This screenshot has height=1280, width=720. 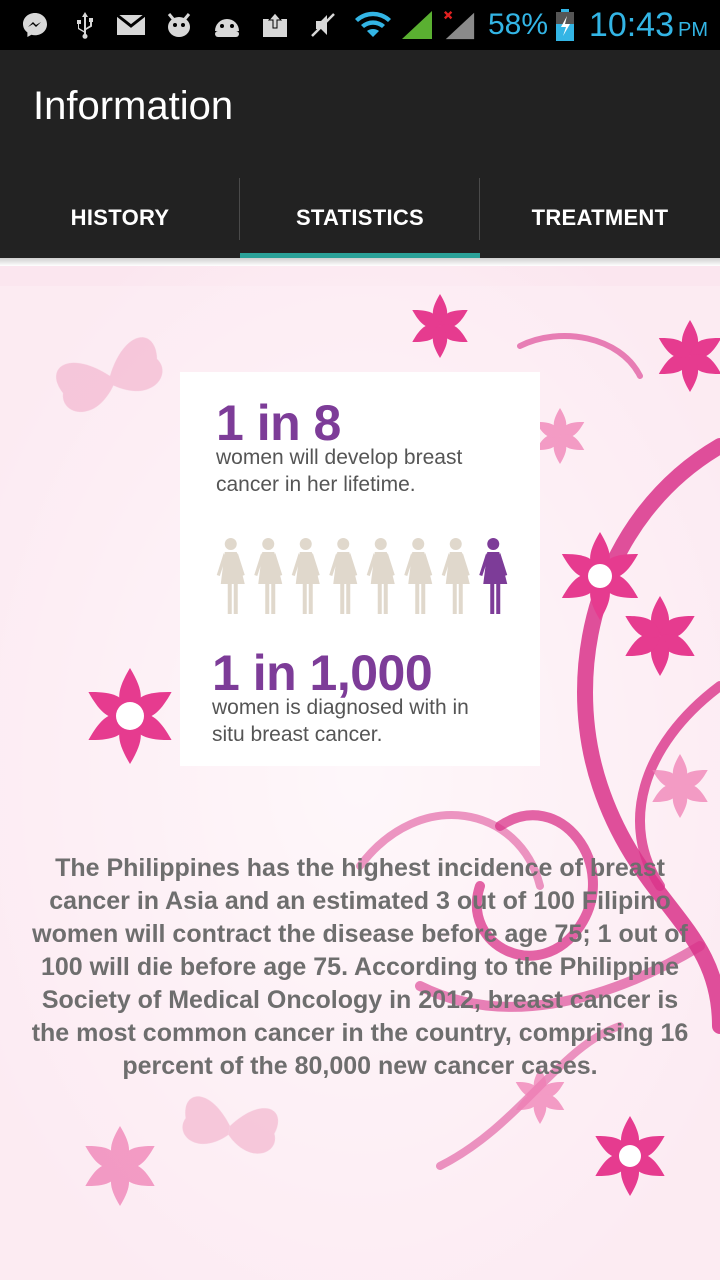 What do you see at coordinates (631, 25) in the screenshot?
I see `clock-time: 10:43` at bounding box center [631, 25].